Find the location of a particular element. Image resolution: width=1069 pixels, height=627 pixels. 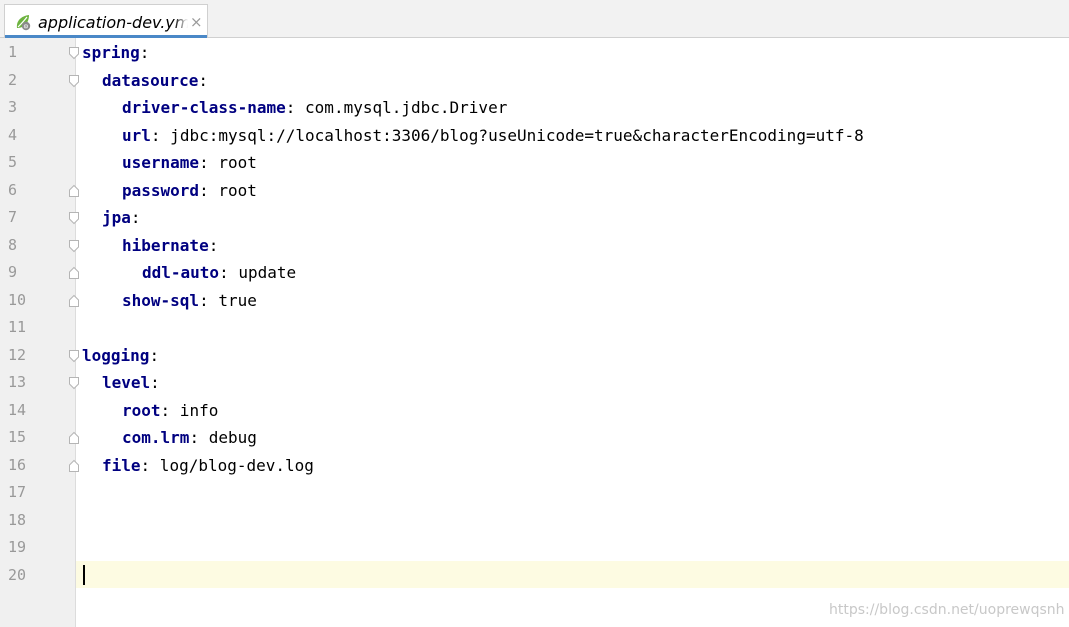

yaml-key: spring is located at coordinates (111, 52).